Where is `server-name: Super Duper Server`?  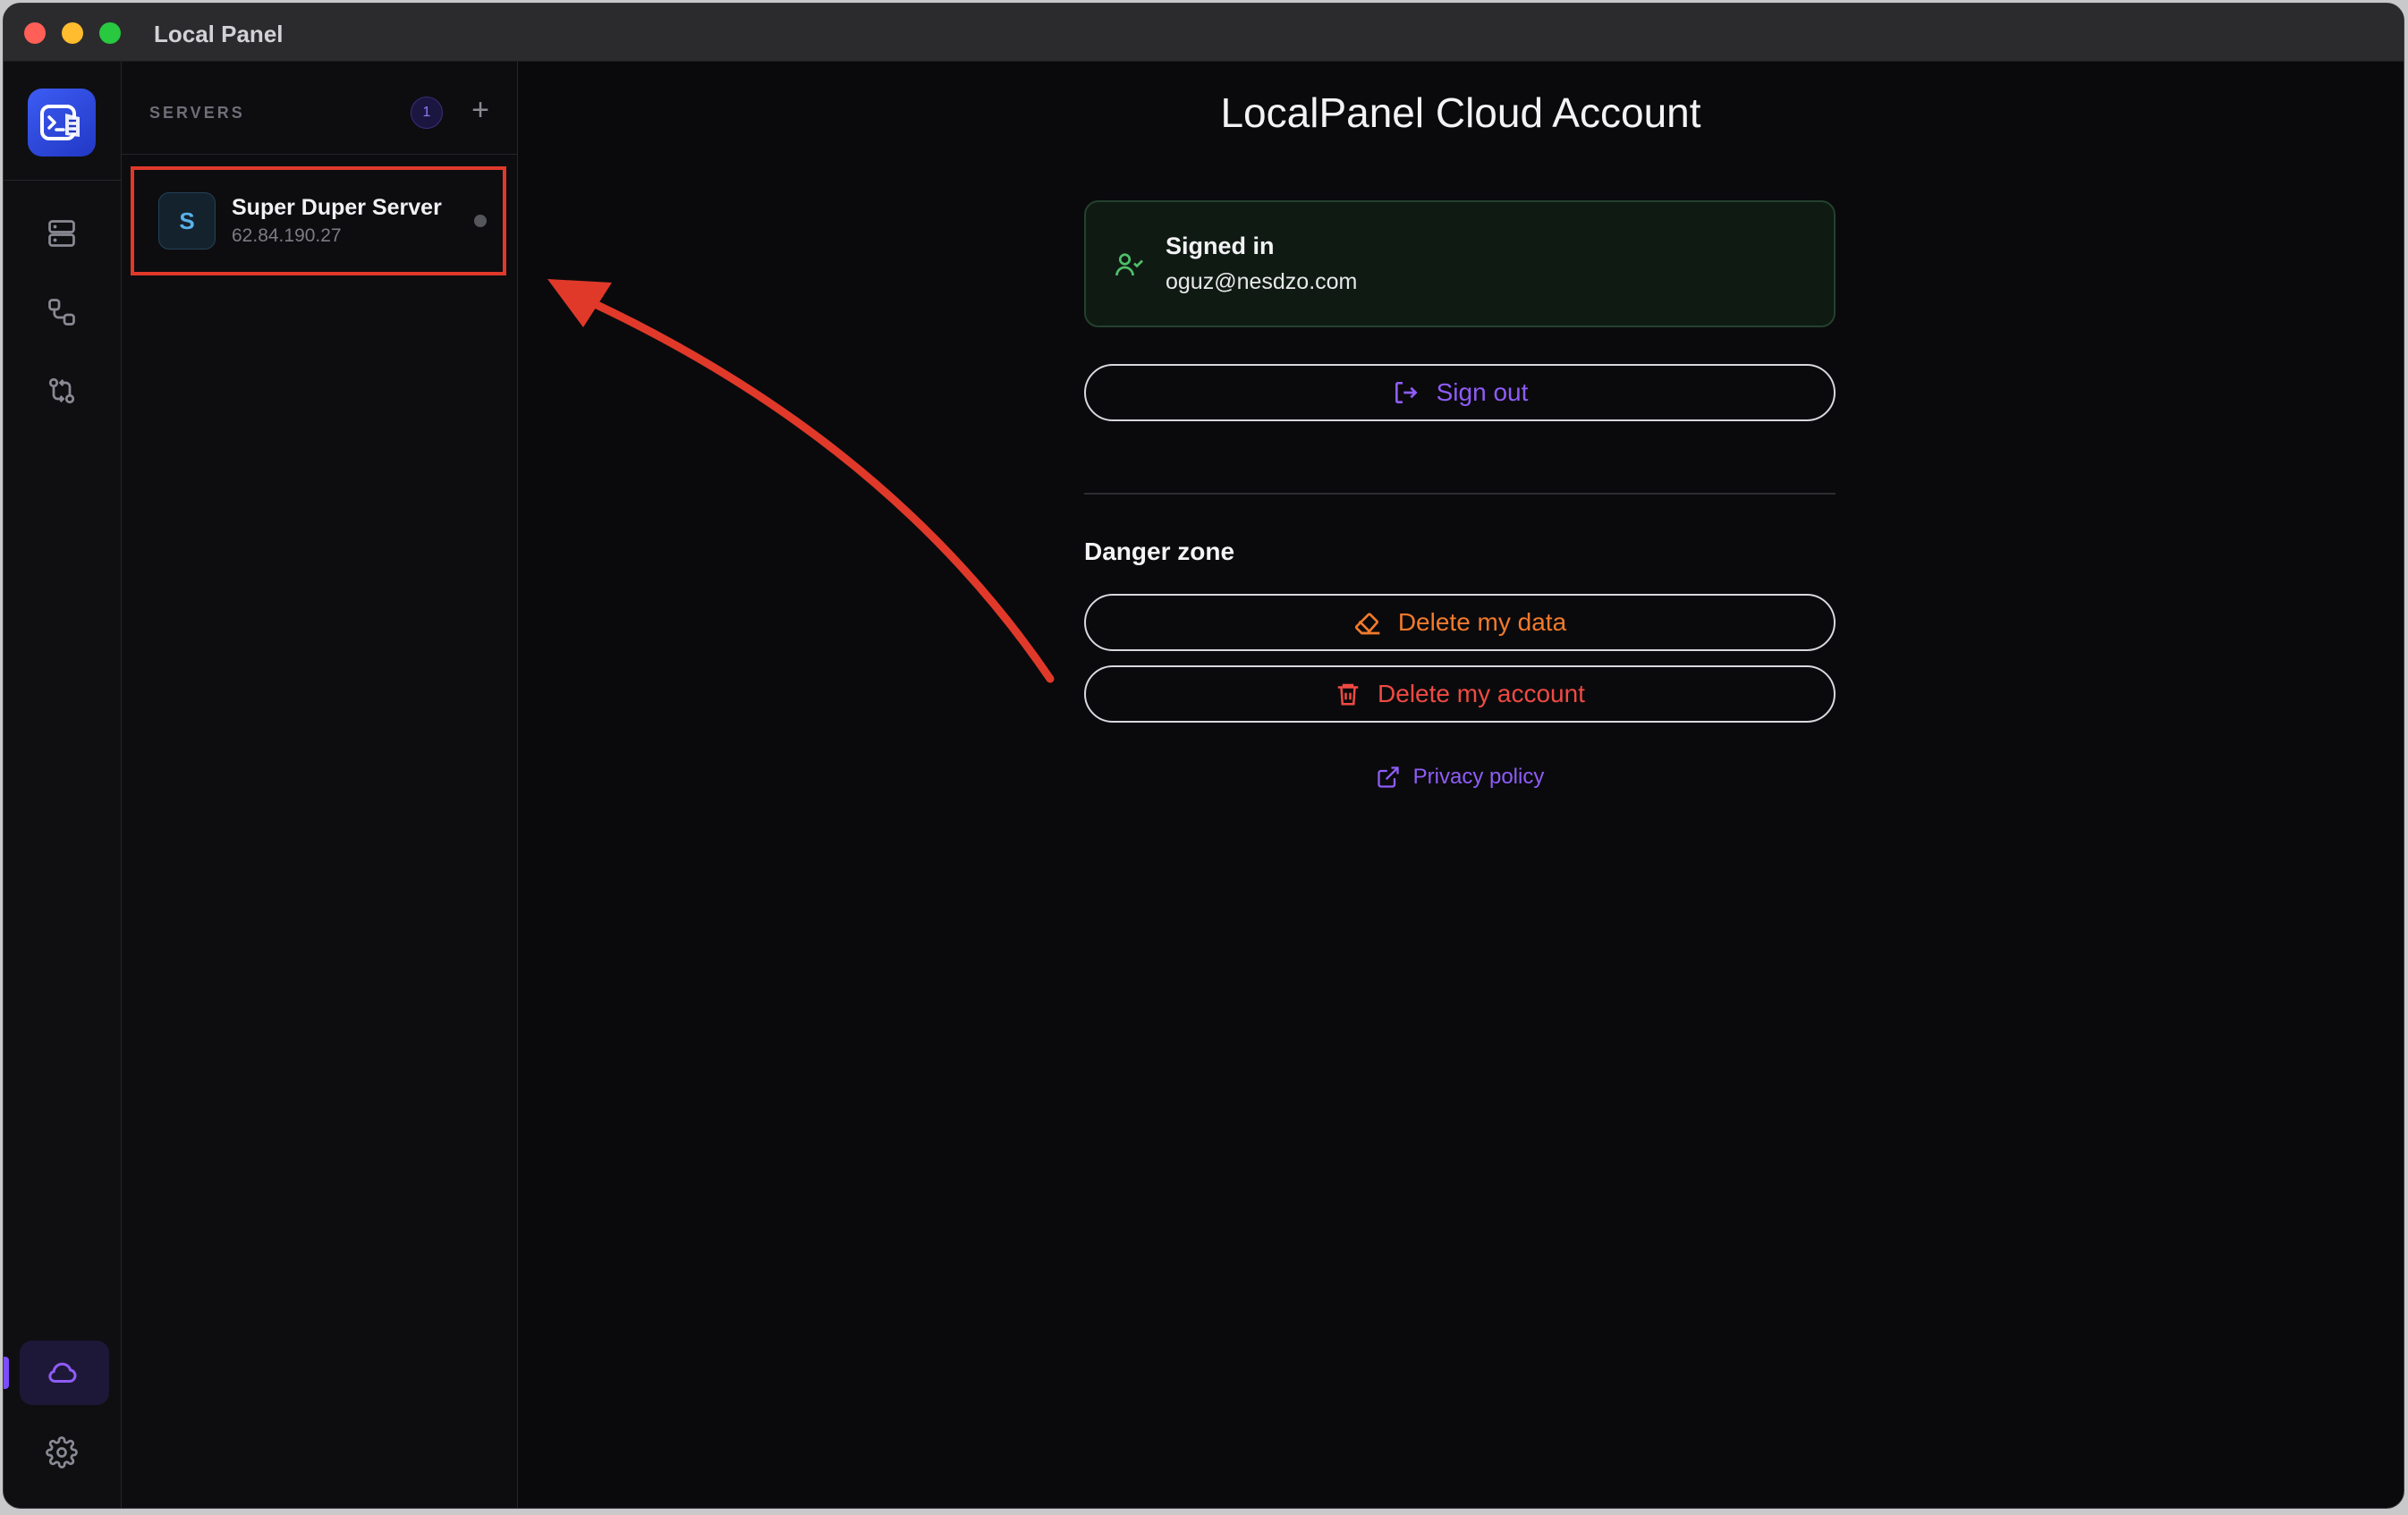
server-name: Super Duper Server is located at coordinates (337, 208).